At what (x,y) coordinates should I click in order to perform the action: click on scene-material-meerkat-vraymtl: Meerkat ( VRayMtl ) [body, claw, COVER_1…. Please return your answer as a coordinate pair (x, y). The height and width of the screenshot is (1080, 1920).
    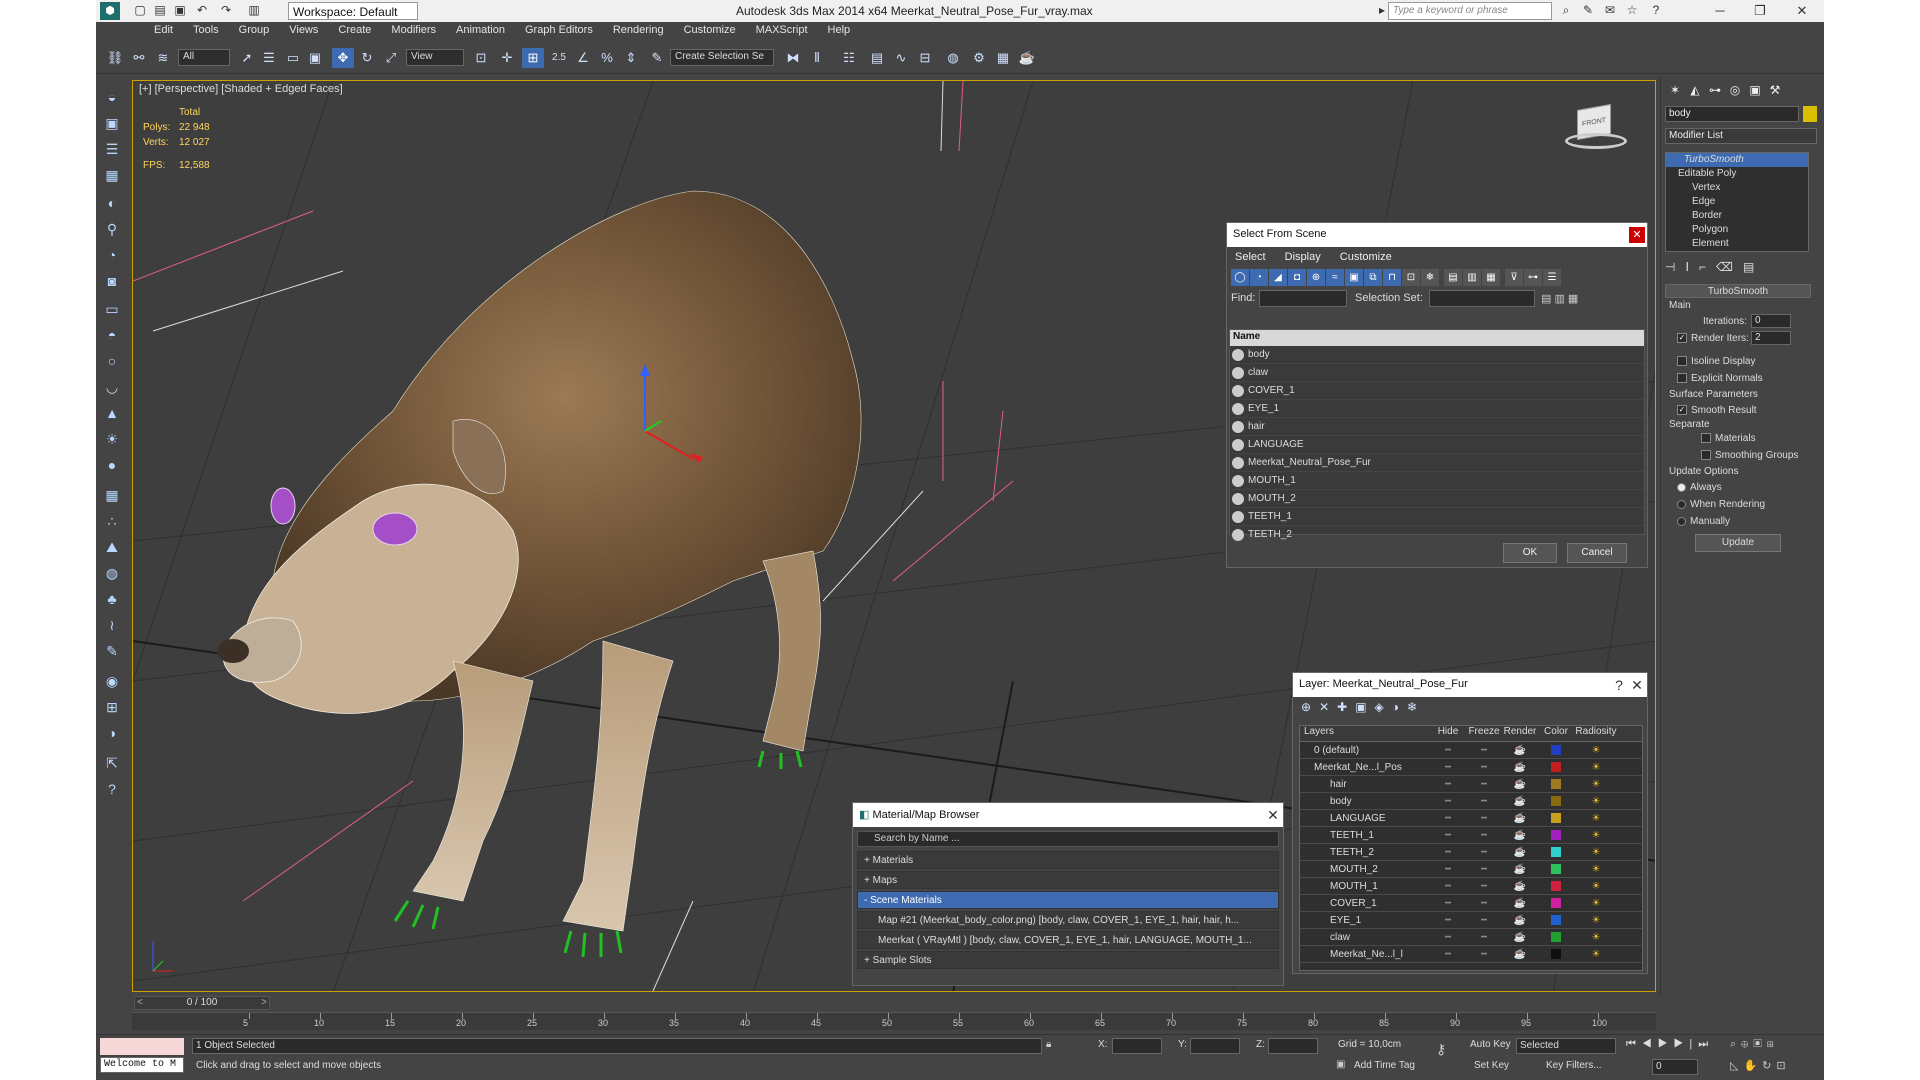
    Looking at the image, I should click on (1068, 940).